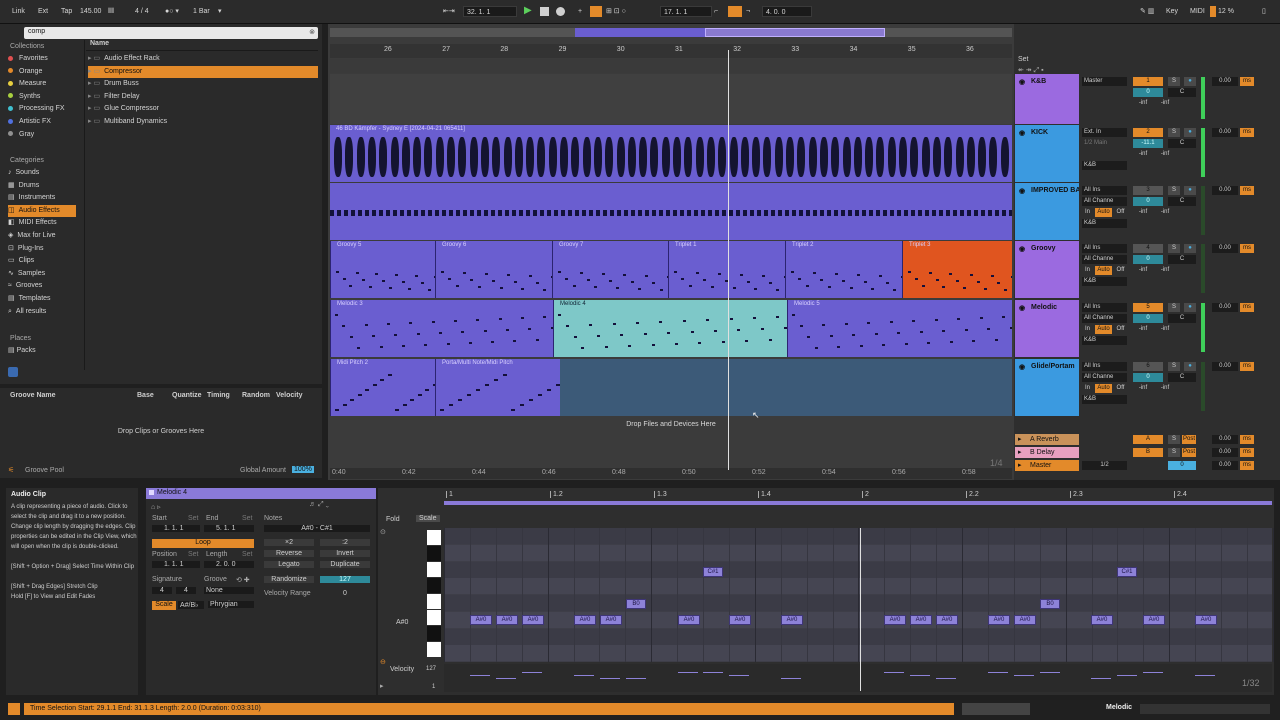  Describe the element at coordinates (162, 590) in the screenshot. I see `sig-numerator: 4` at that location.